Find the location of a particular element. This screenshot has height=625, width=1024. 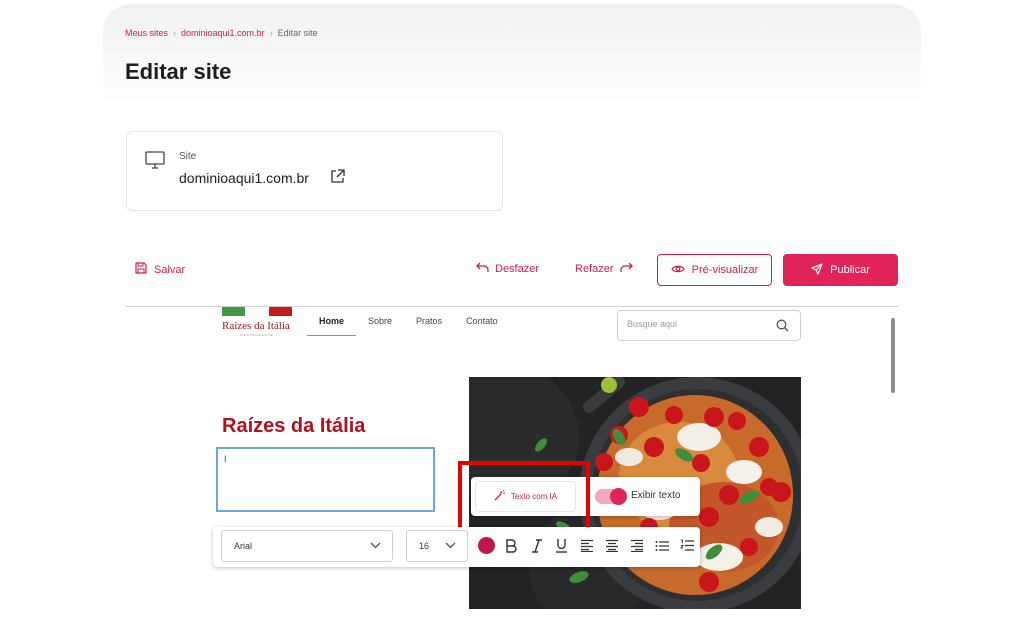

undo-label: Desfazer is located at coordinates (517, 269).